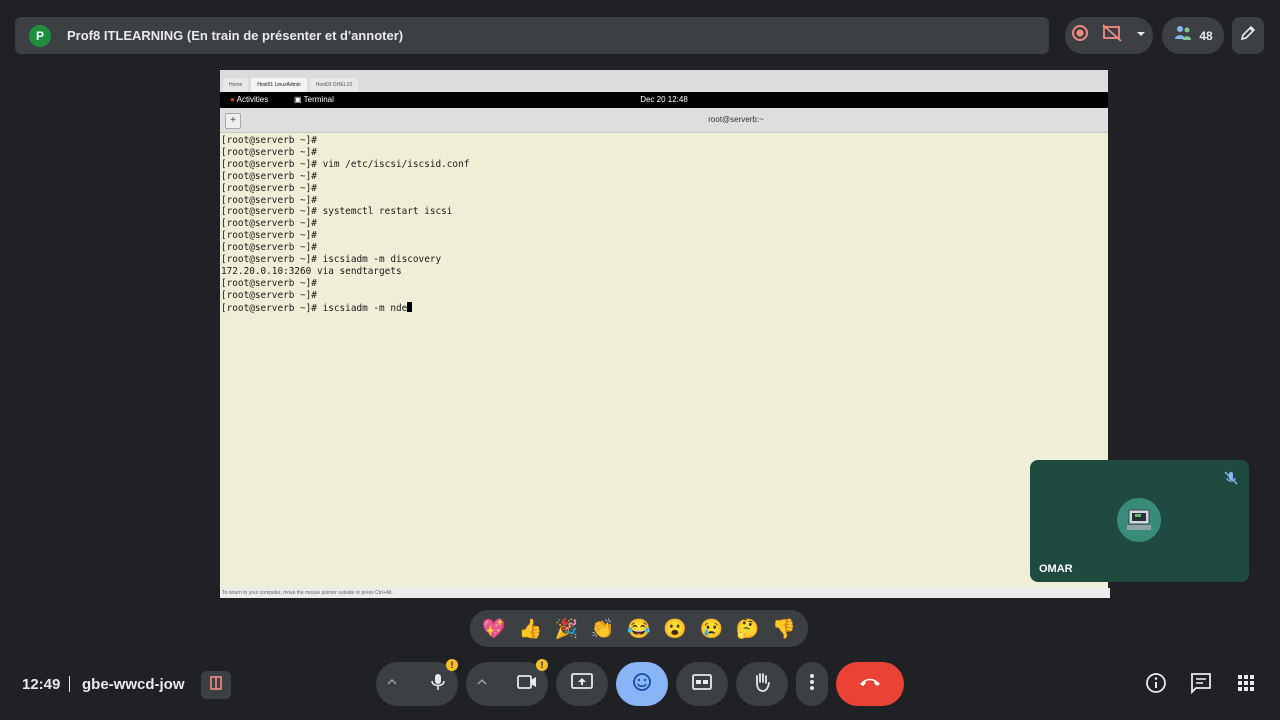  I want to click on chevron-down-icon, so click(1141, 36).